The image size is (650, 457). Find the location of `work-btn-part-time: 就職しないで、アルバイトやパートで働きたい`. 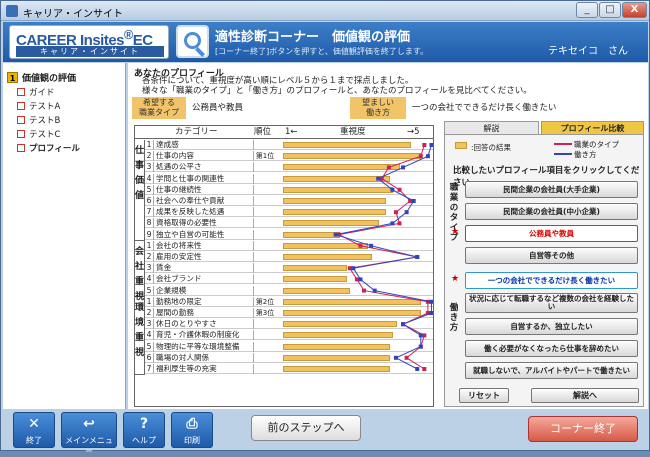

work-btn-part-time: 就職しないで、アルバイトやパートで働きたい is located at coordinates (551, 370).